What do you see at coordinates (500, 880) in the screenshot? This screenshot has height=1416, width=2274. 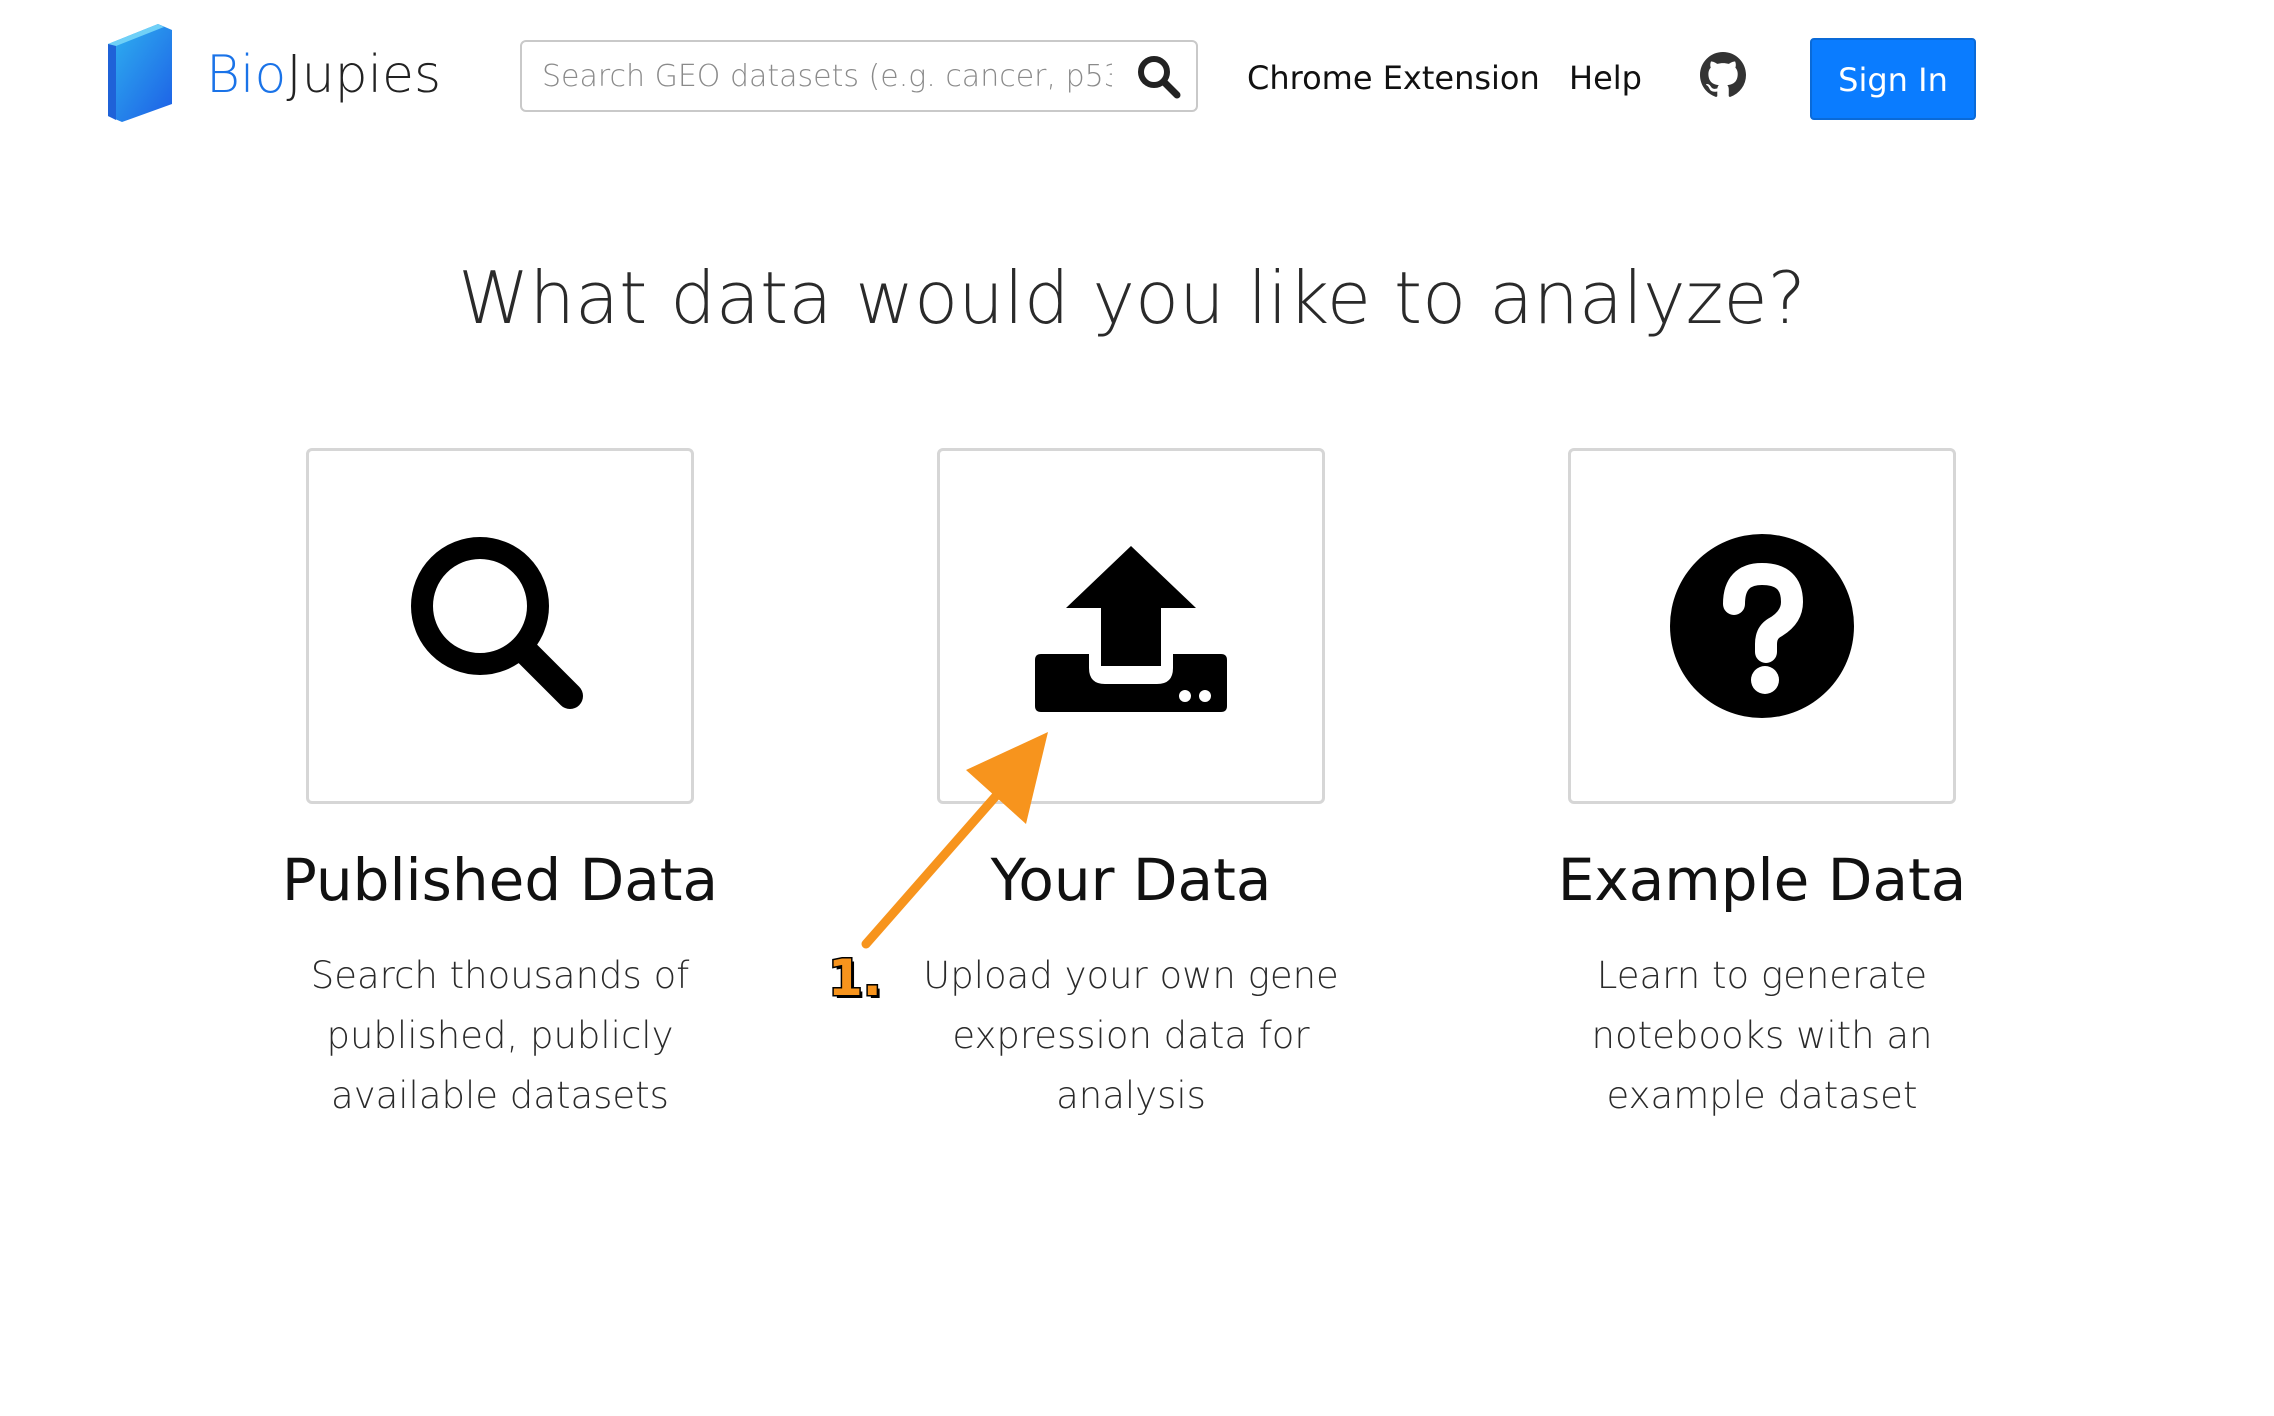 I see `published-data-title: Published Data` at bounding box center [500, 880].